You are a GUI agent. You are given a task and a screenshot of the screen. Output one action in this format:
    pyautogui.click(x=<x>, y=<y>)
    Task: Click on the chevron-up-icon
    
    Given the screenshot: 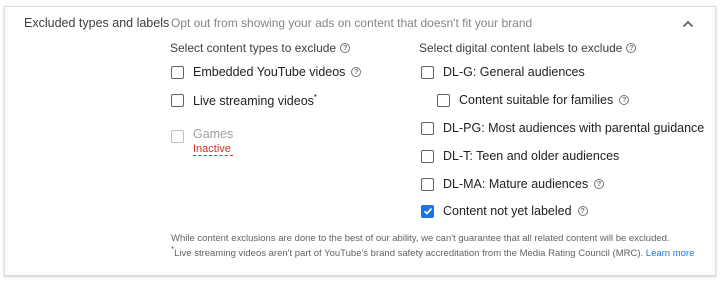 What is the action you would take?
    pyautogui.click(x=688, y=24)
    